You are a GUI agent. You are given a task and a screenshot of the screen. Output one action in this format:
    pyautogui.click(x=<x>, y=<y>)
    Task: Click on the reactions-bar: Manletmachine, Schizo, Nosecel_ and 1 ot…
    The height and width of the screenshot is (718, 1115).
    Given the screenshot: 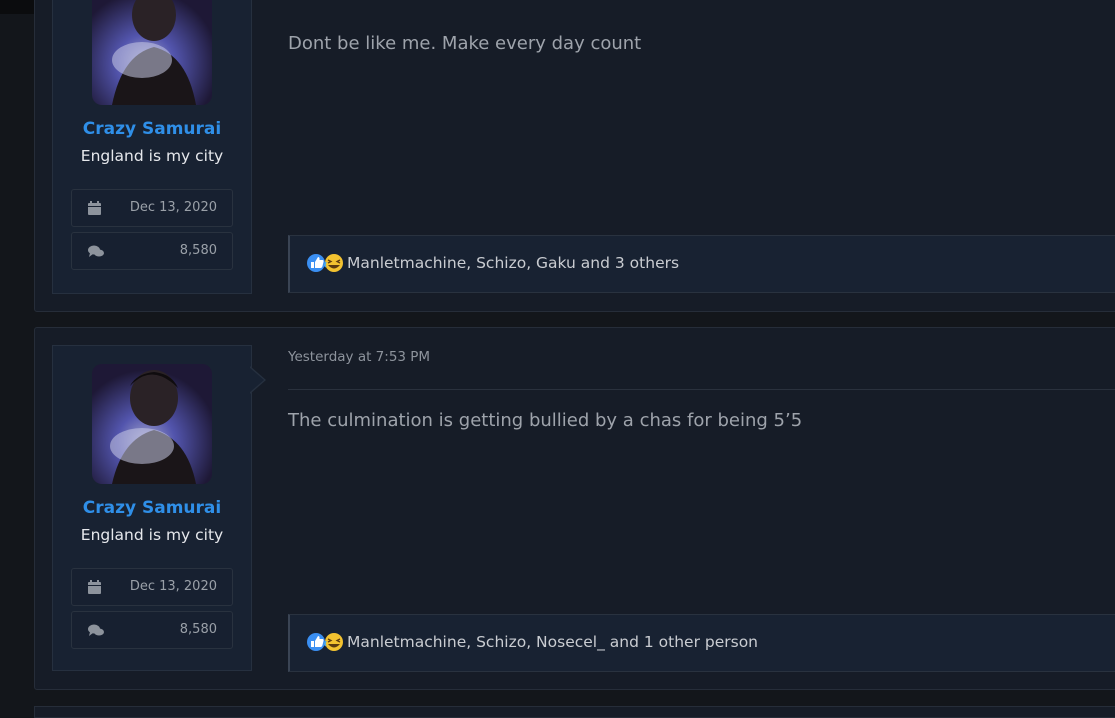 What is the action you would take?
    pyautogui.click(x=701, y=643)
    